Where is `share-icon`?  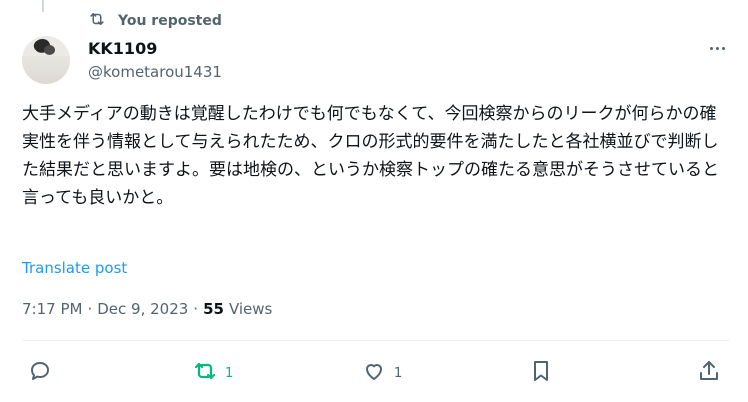 share-icon is located at coordinates (709, 373).